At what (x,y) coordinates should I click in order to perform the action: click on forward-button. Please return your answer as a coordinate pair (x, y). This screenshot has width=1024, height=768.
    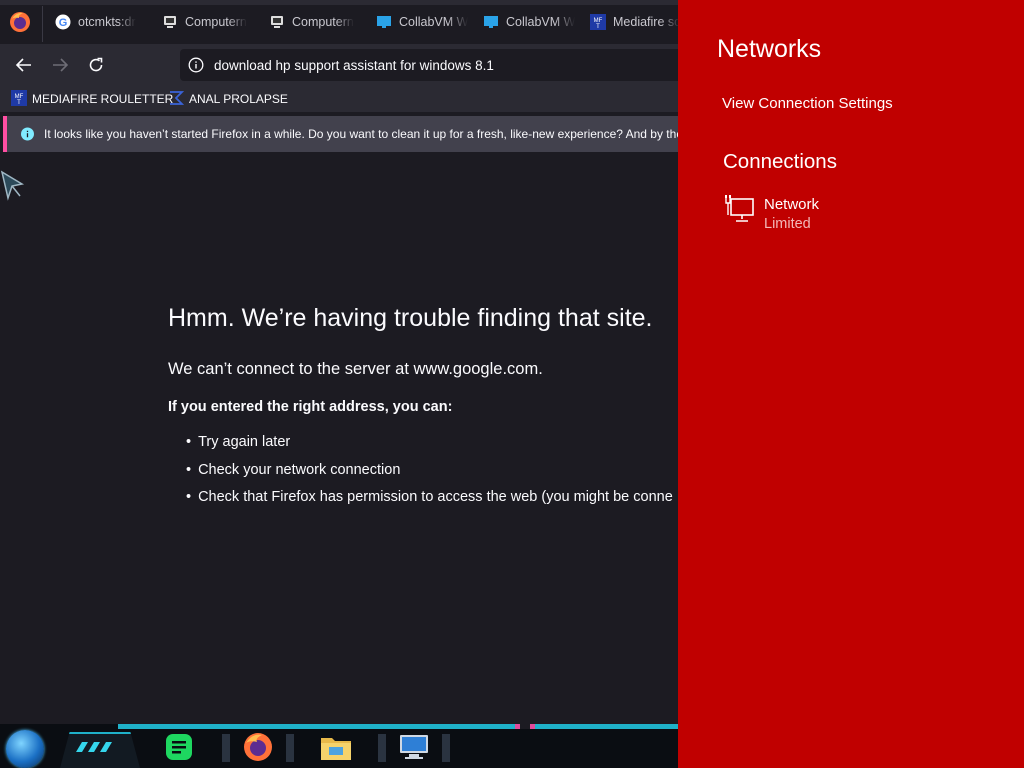
    Looking at the image, I should click on (60, 65).